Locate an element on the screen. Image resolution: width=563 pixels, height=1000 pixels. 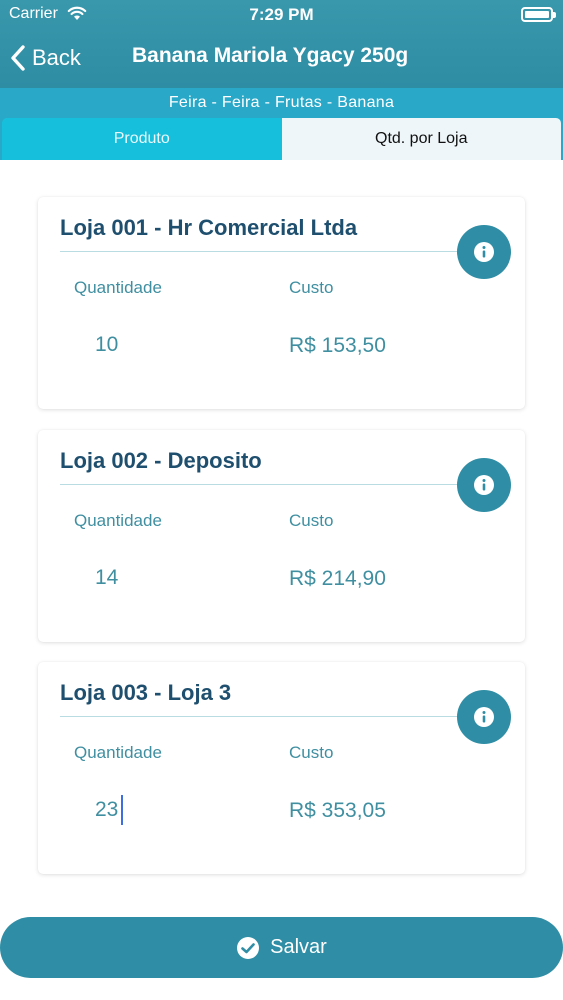
cost-value: R$ 153,50 is located at coordinates (337, 345).